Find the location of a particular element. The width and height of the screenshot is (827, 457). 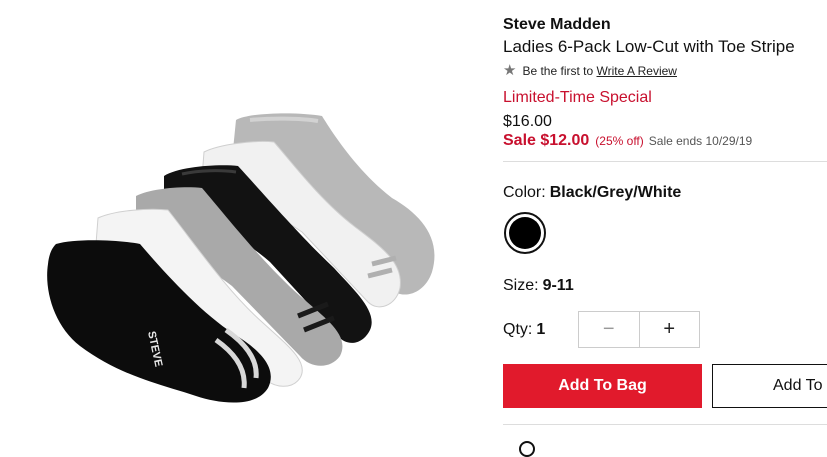

color-swatch-black is located at coordinates (525, 233).